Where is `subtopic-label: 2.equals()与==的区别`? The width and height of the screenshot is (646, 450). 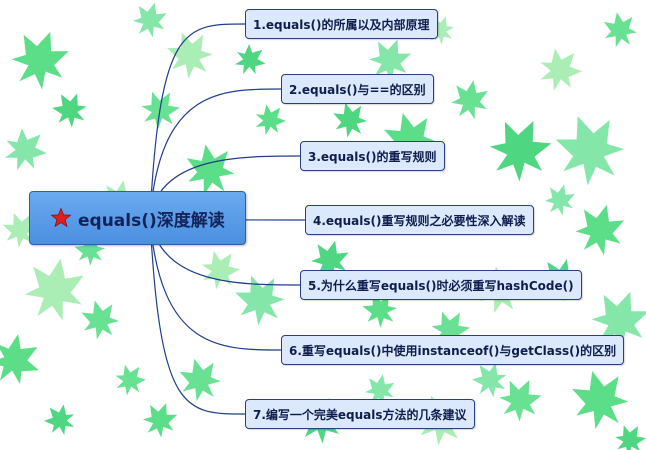 subtopic-label: 2.equals()与==的区别 is located at coordinates (357, 89).